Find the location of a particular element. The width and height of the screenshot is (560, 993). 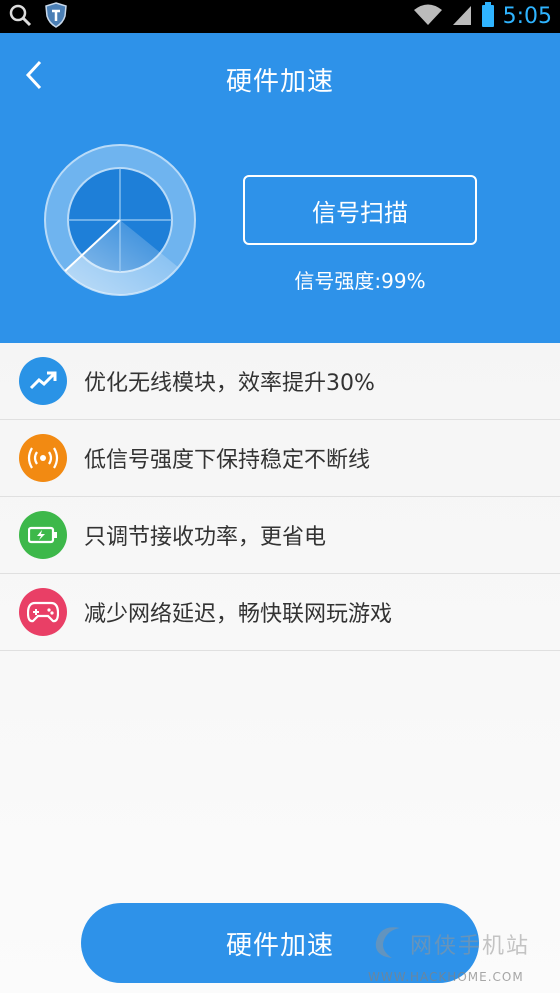

feature-text: 只调节接收功率，更省电 is located at coordinates (205, 537).